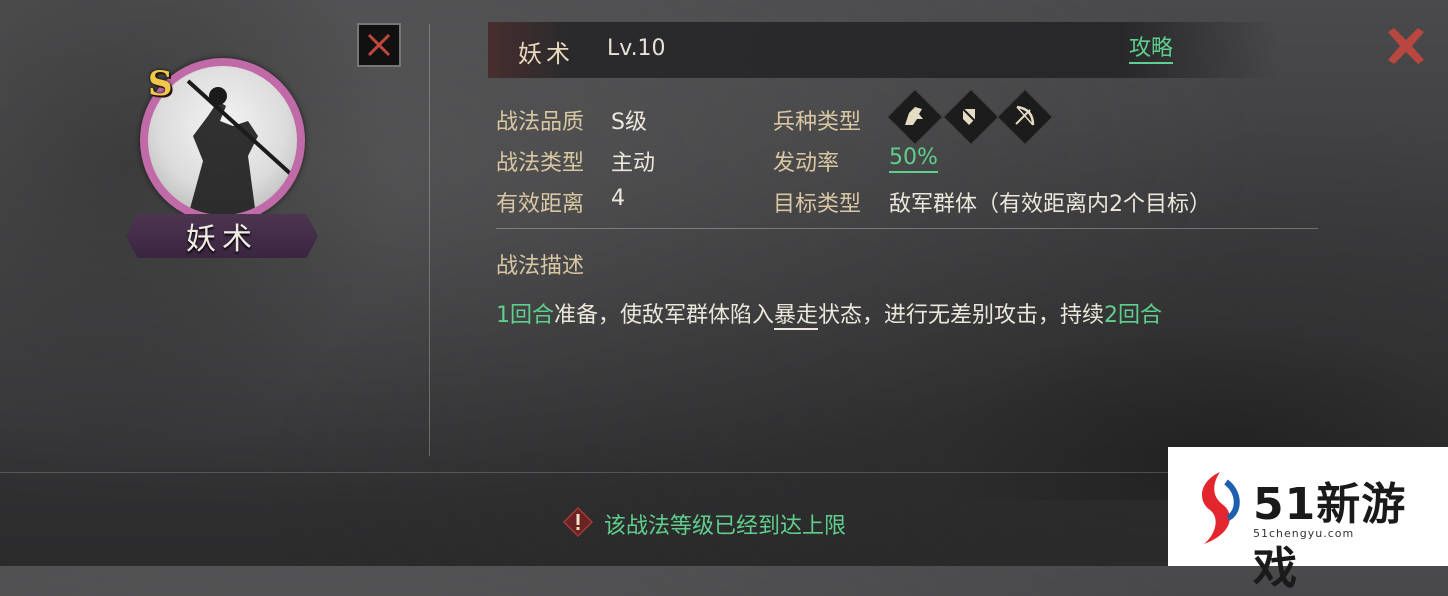 This screenshot has height=596, width=1448. Describe the element at coordinates (160, 84) in the screenshot. I see `grade-badge: S` at that location.